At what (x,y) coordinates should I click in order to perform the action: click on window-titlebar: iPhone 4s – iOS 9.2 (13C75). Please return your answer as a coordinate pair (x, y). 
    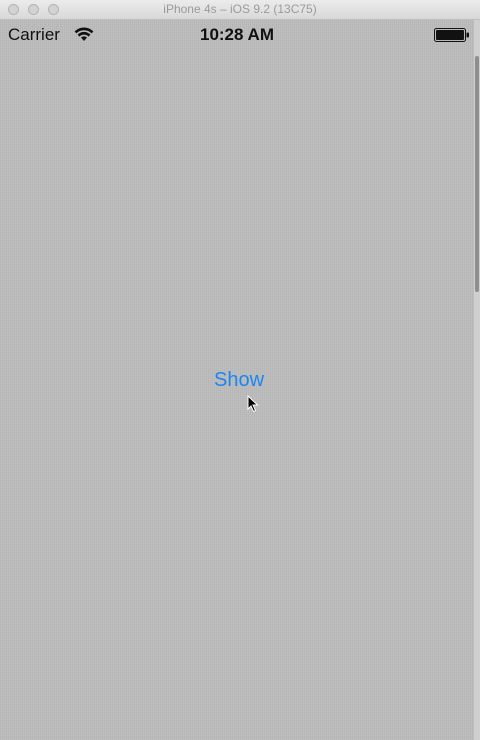
    Looking at the image, I should click on (240, 10).